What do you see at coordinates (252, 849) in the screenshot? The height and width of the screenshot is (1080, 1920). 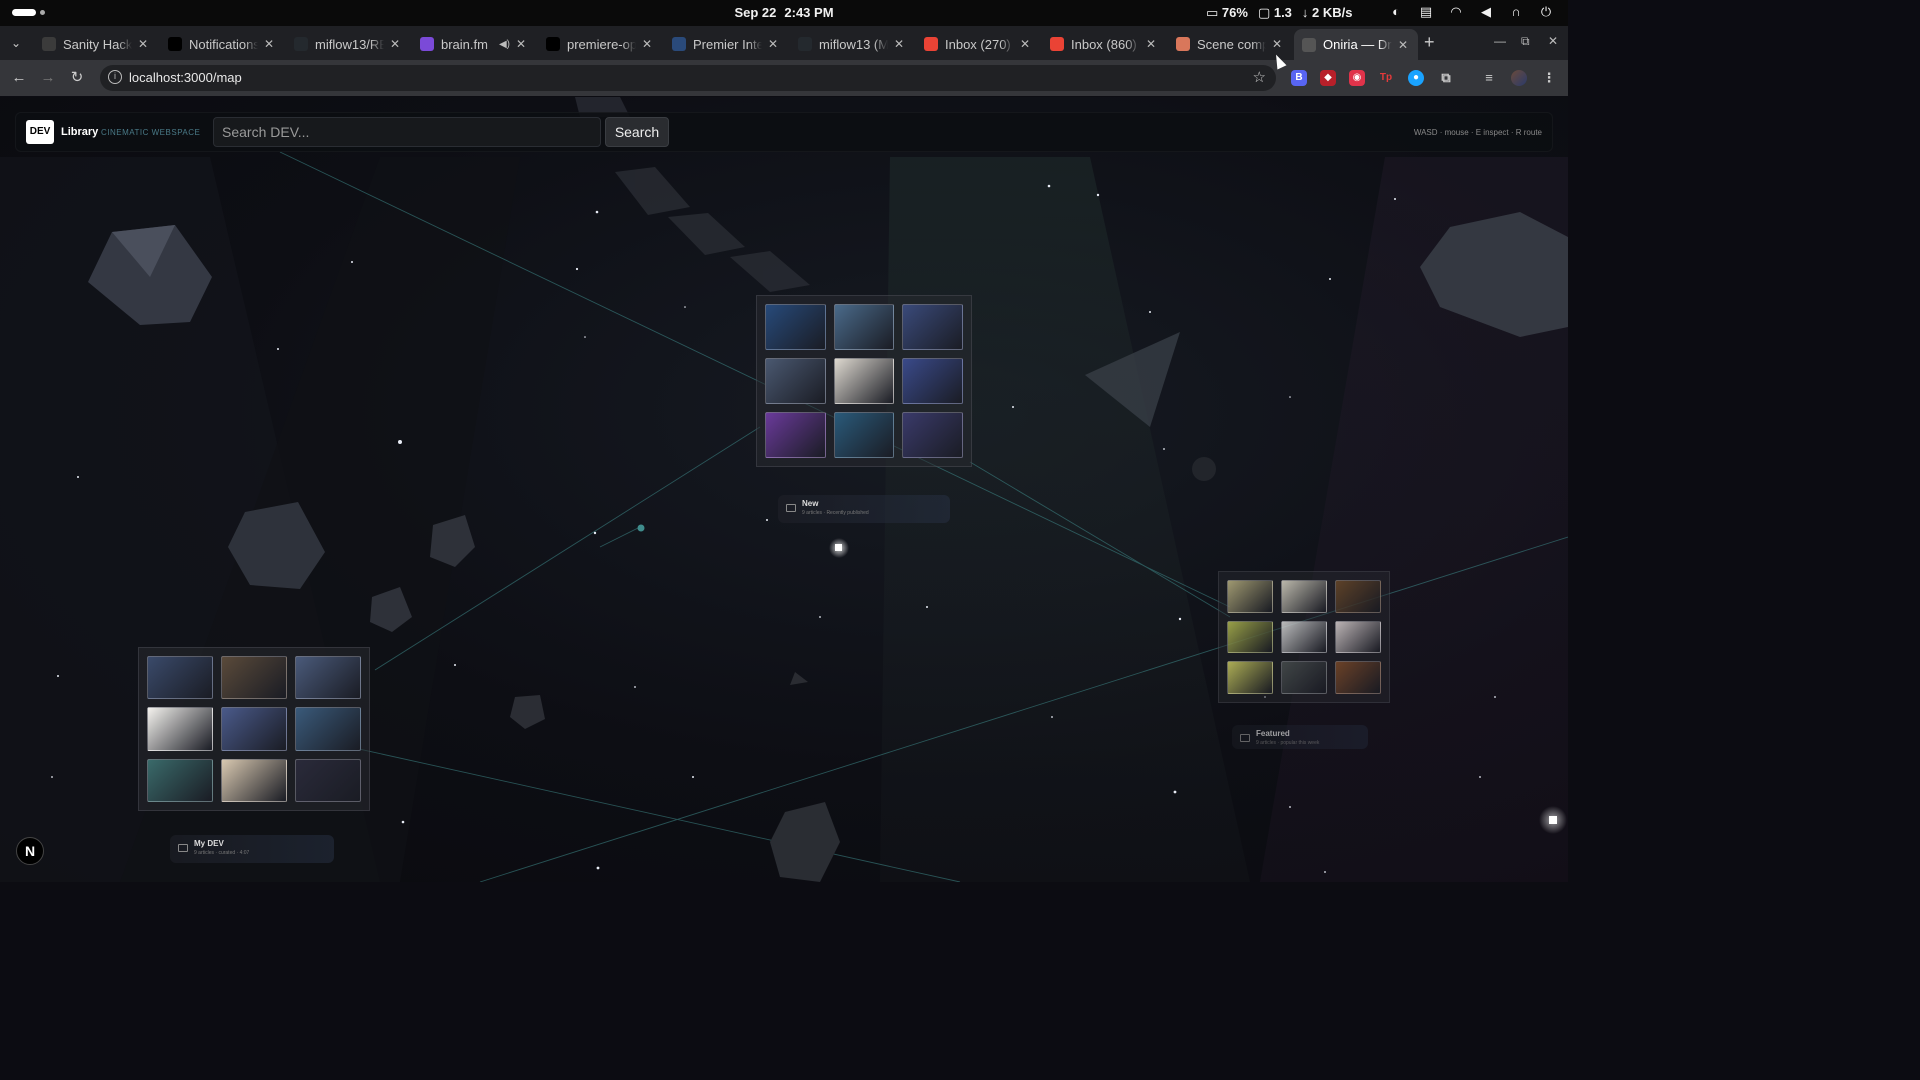 I see `board-label-my-dev: My DEV 9 articles · curated · 4:07` at bounding box center [252, 849].